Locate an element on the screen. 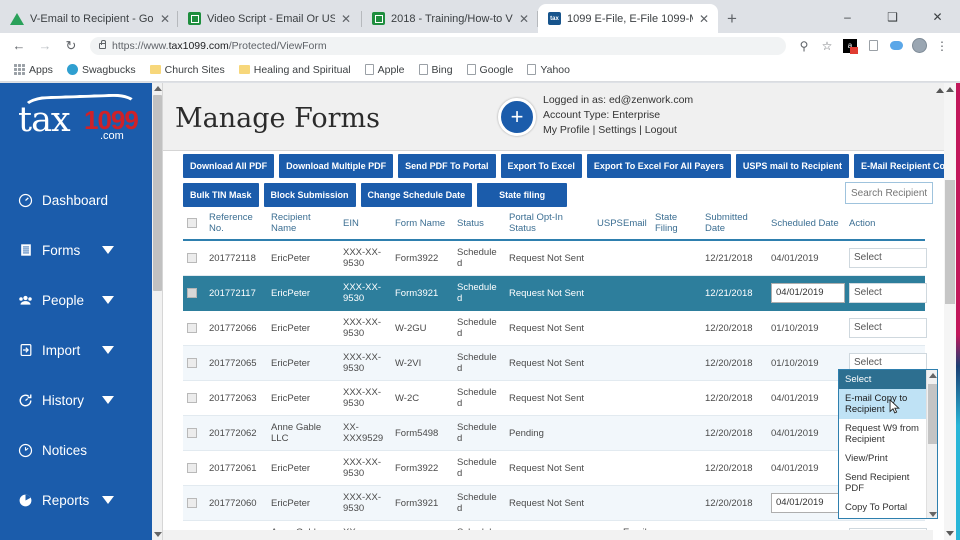 The width and height of the screenshot is (960, 540). email-recipient-copy-button: E-Mail Recipient Copy is located at coordinates (899, 166).